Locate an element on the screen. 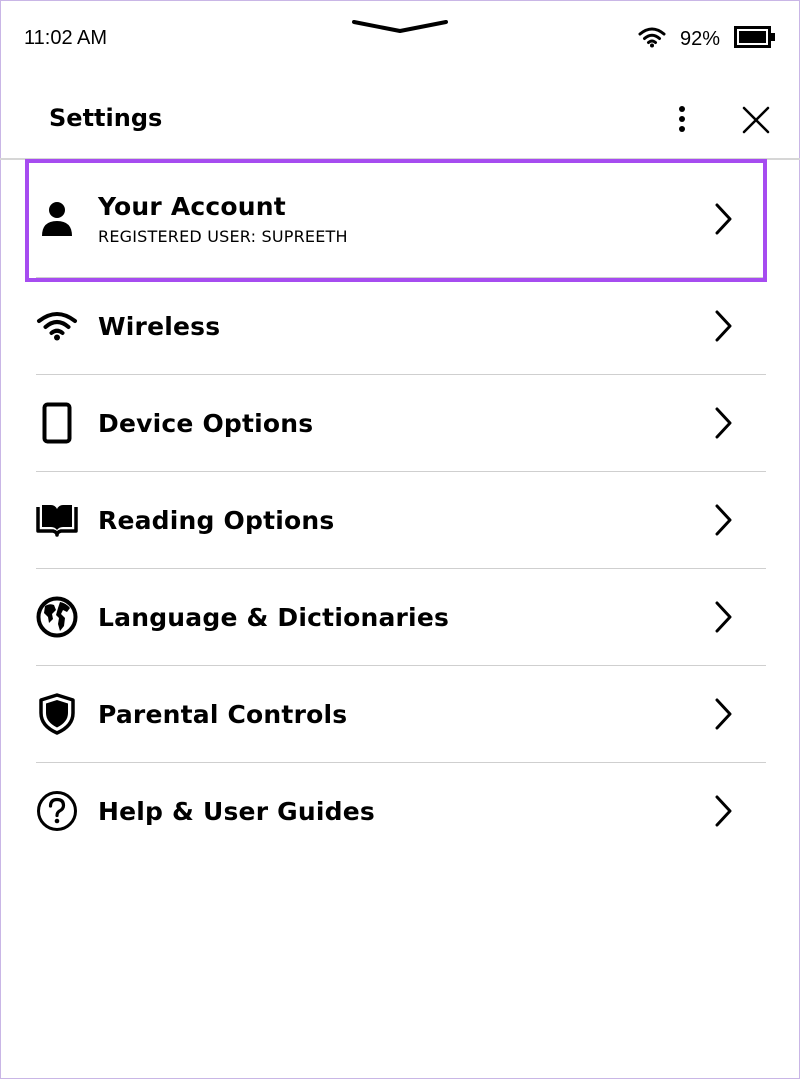  battery-percentage: 92% is located at coordinates (699, 38).